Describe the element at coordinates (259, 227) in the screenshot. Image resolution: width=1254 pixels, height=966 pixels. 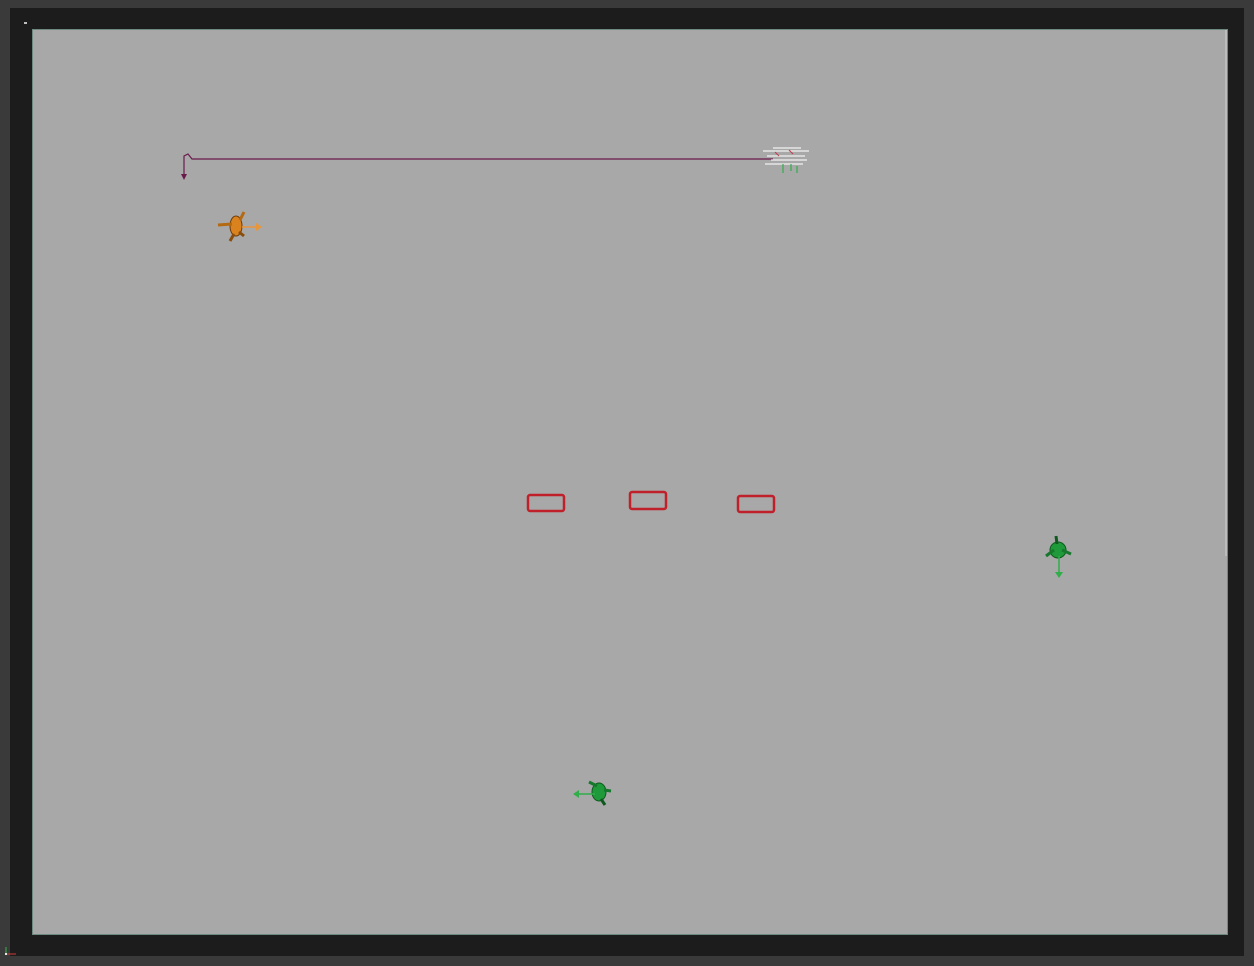
I see `orange-character-arrow-head` at that location.